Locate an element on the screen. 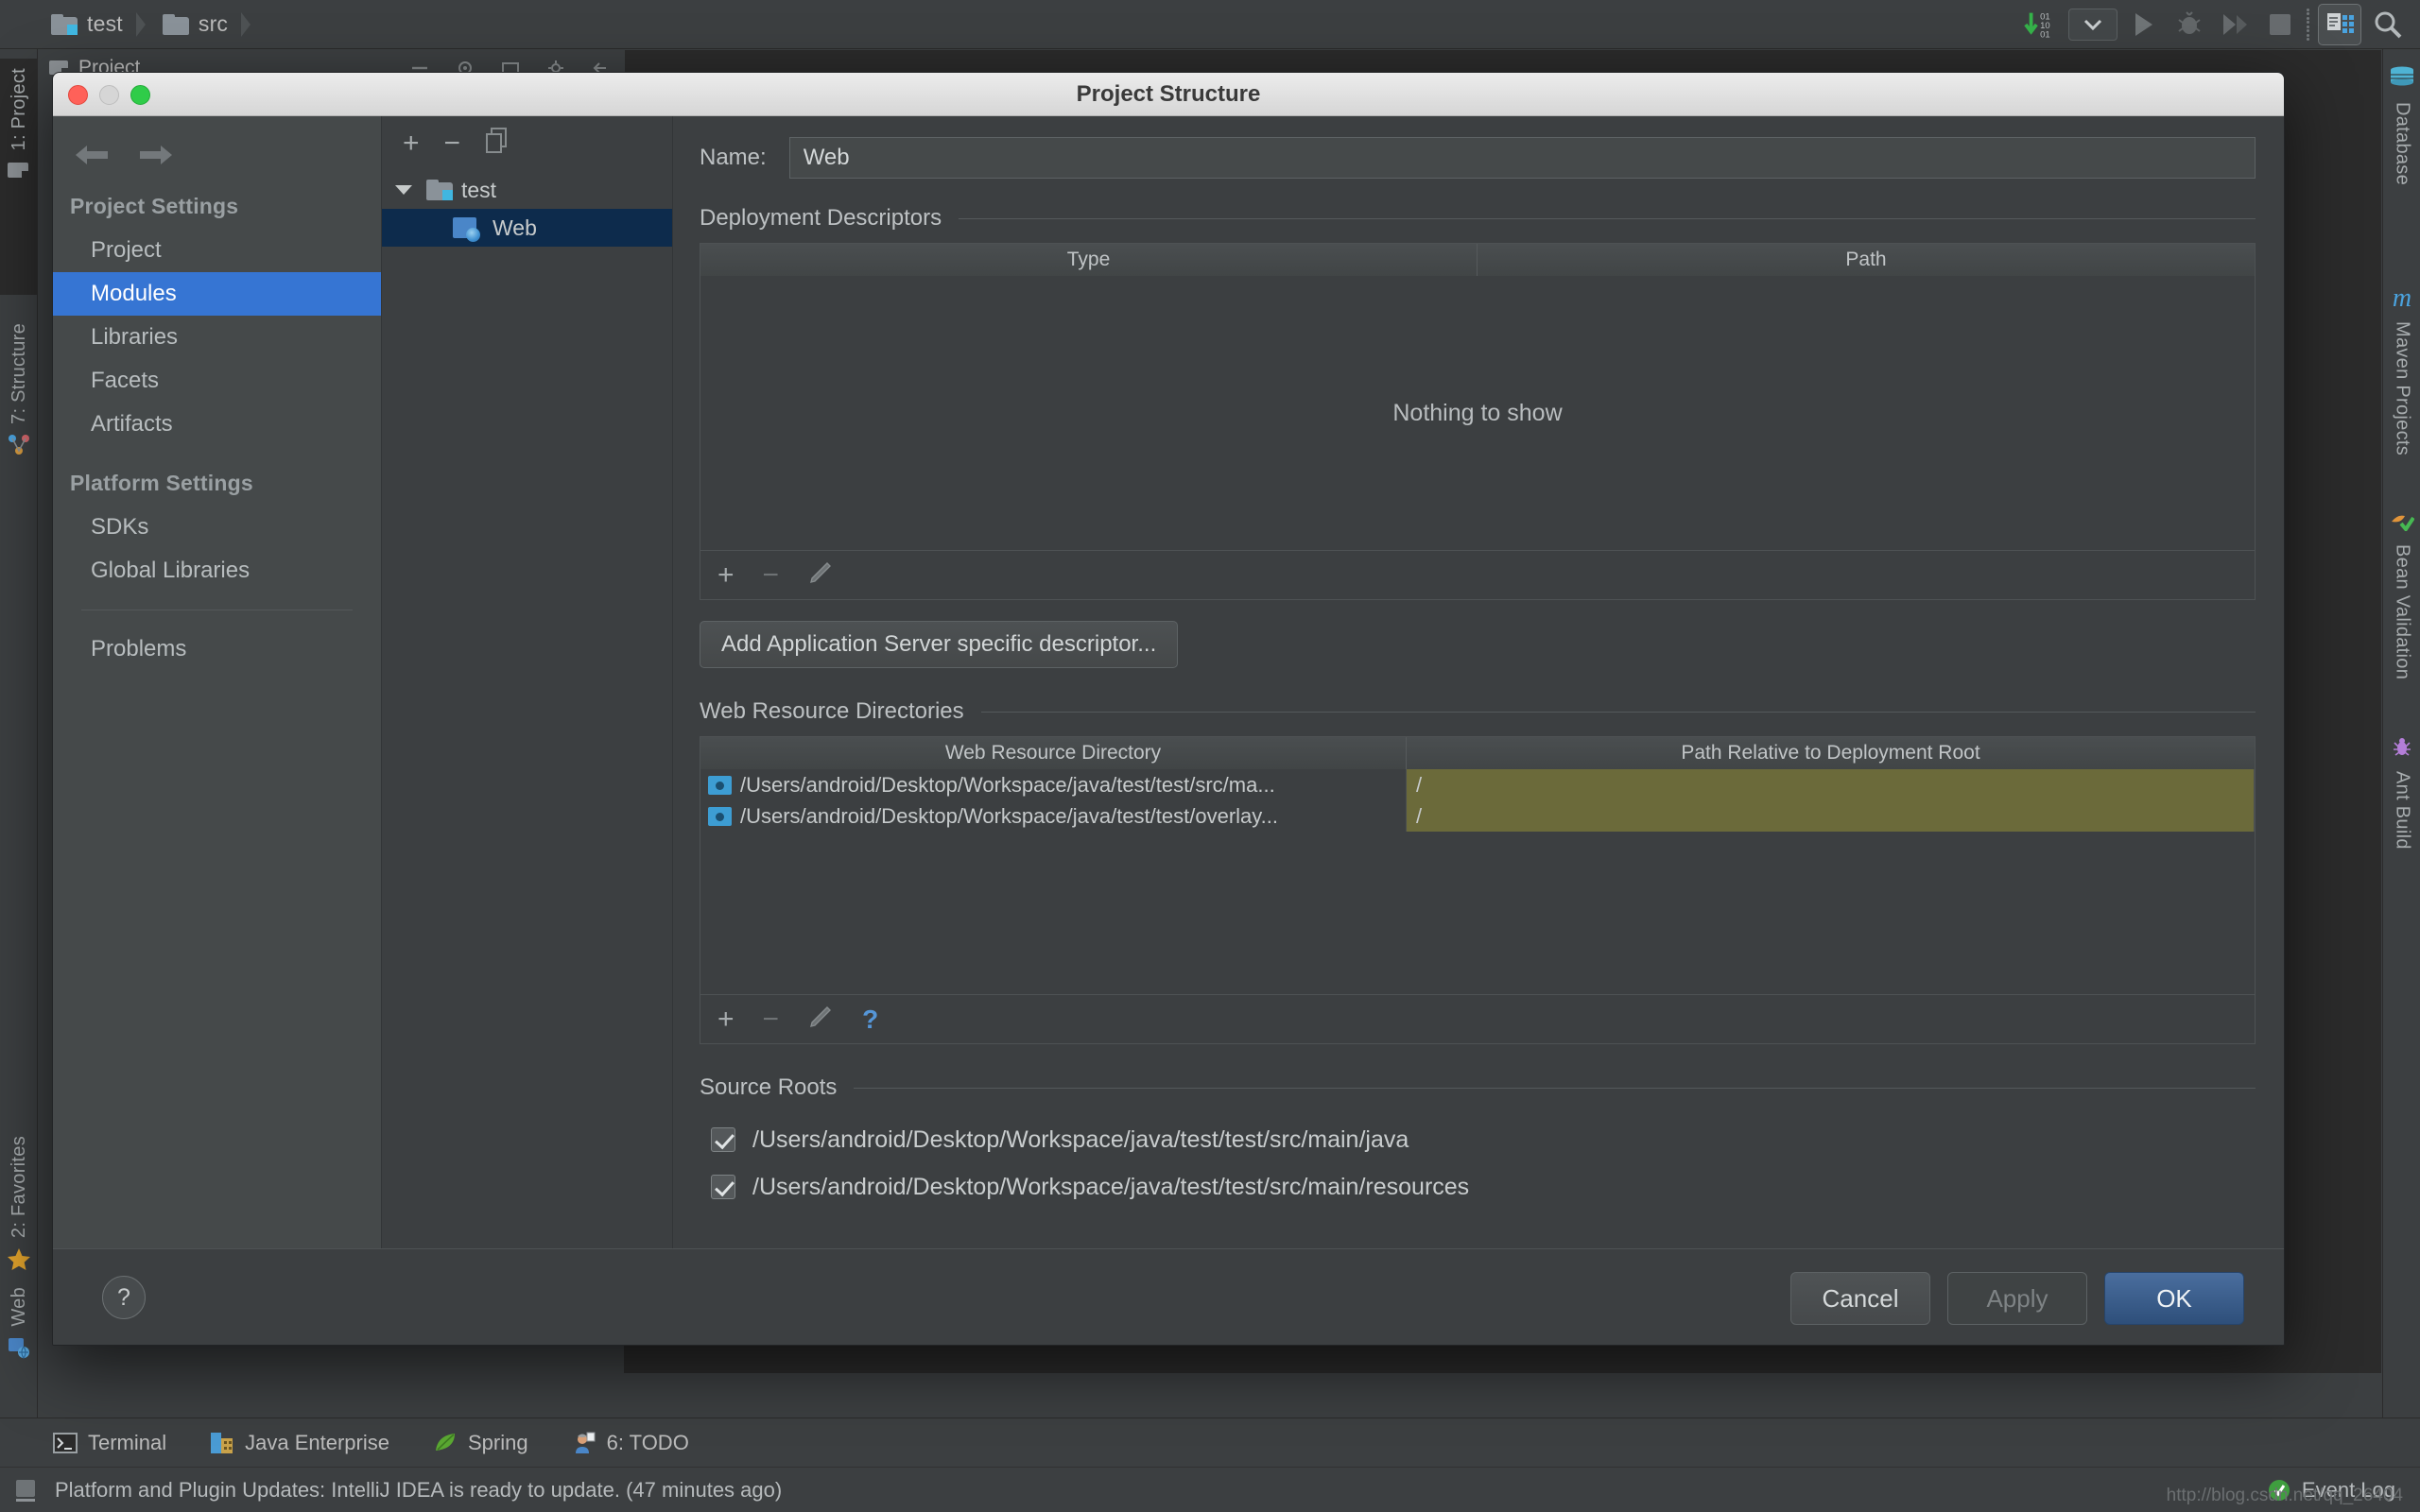 This screenshot has height=1512, width=2420. deployment-descriptors-table: Type Path Nothing to show is located at coordinates (1478, 397).